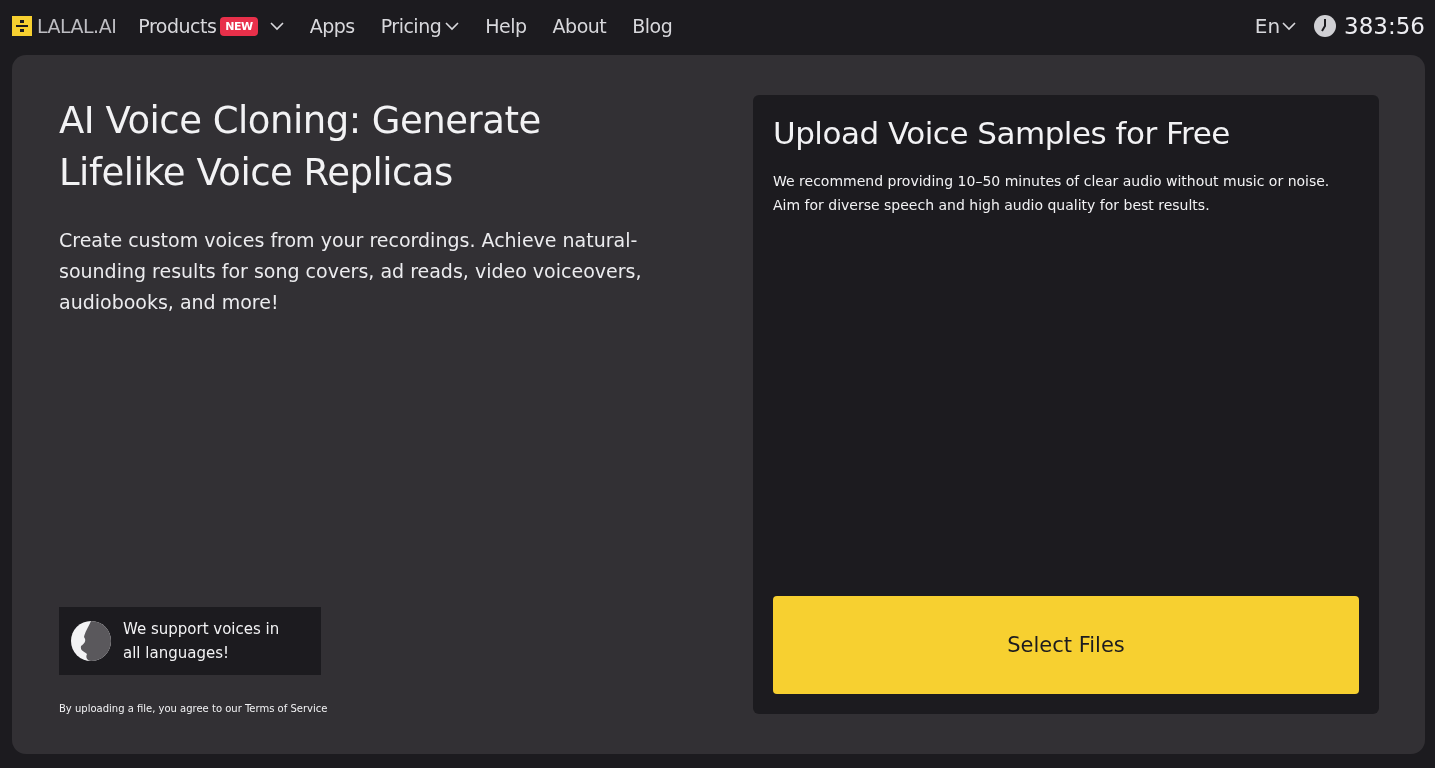 The image size is (1435, 768). What do you see at coordinates (420, 26) in the screenshot?
I see `nav-link: Pricing` at bounding box center [420, 26].